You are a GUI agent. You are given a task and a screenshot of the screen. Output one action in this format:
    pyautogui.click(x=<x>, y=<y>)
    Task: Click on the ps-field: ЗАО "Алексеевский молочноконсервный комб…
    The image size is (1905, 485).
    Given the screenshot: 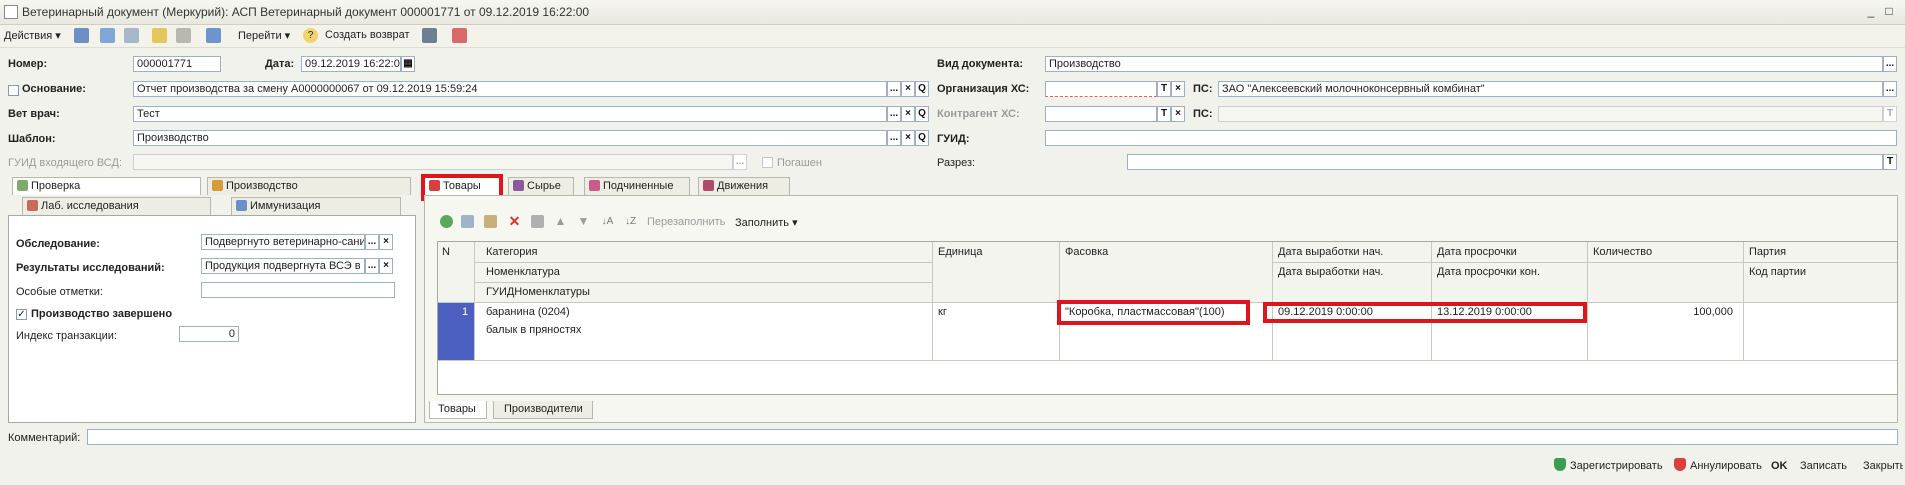 What is the action you would take?
    pyautogui.click(x=1550, y=89)
    